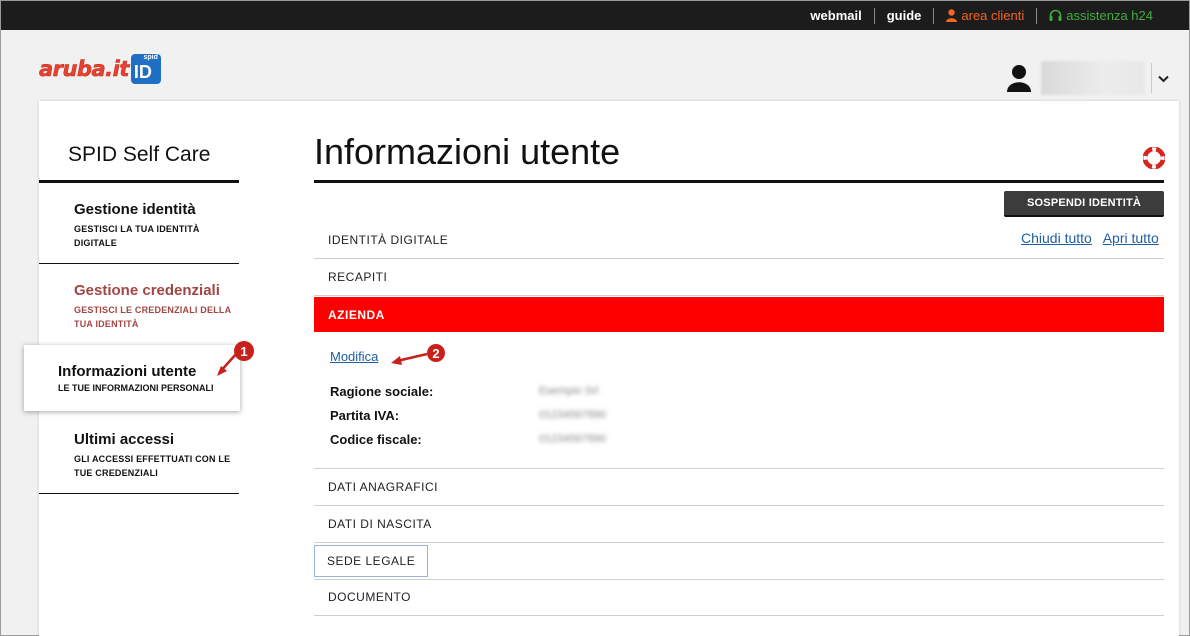 The image size is (1190, 636). Describe the element at coordinates (124, 439) in the screenshot. I see `sidebar-item-label: Ultimi accessi` at that location.